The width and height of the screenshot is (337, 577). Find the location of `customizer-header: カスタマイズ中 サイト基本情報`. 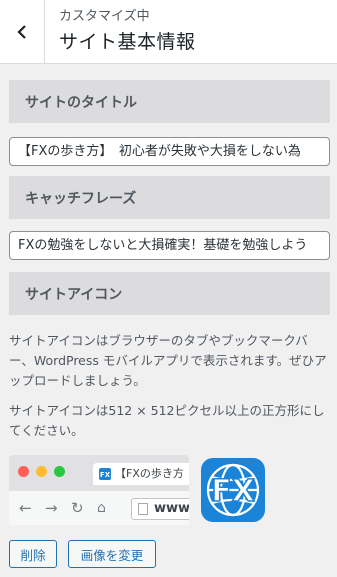

customizer-header: カスタマイズ中 サイト基本情報 is located at coordinates (168, 32).